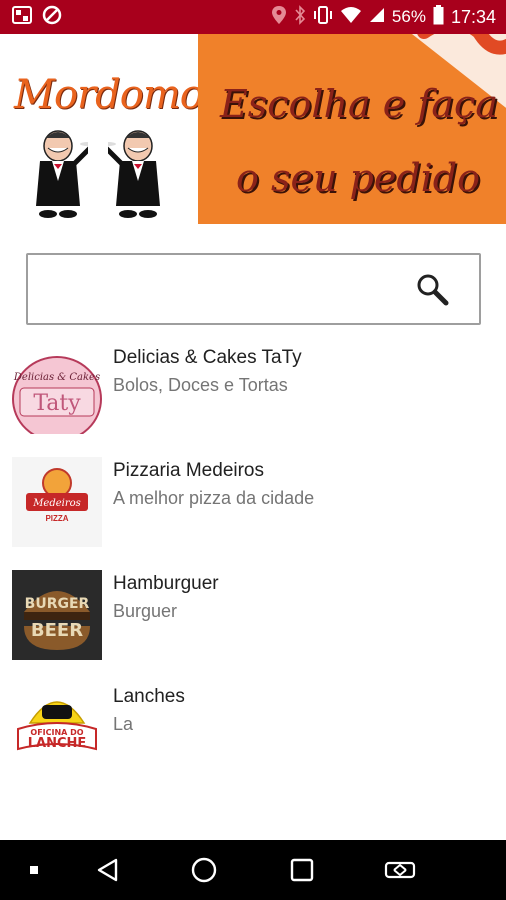 This screenshot has height=900, width=506. What do you see at coordinates (57, 389) in the screenshot?
I see `taty-logo: Delicias & Cakes Taty` at bounding box center [57, 389].